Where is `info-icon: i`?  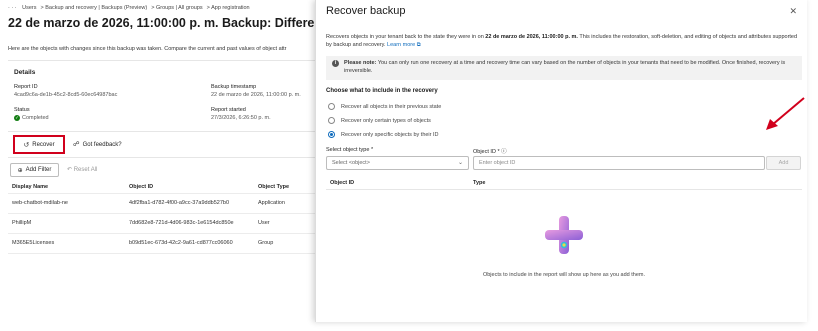 info-icon: i is located at coordinates (335, 63).